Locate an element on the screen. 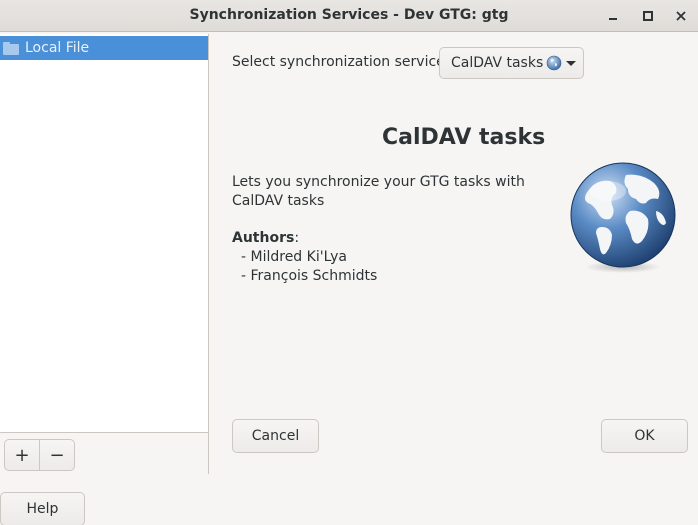 Image resolution: width=698 pixels, height=525 pixels. maximize-button is located at coordinates (648, 16).